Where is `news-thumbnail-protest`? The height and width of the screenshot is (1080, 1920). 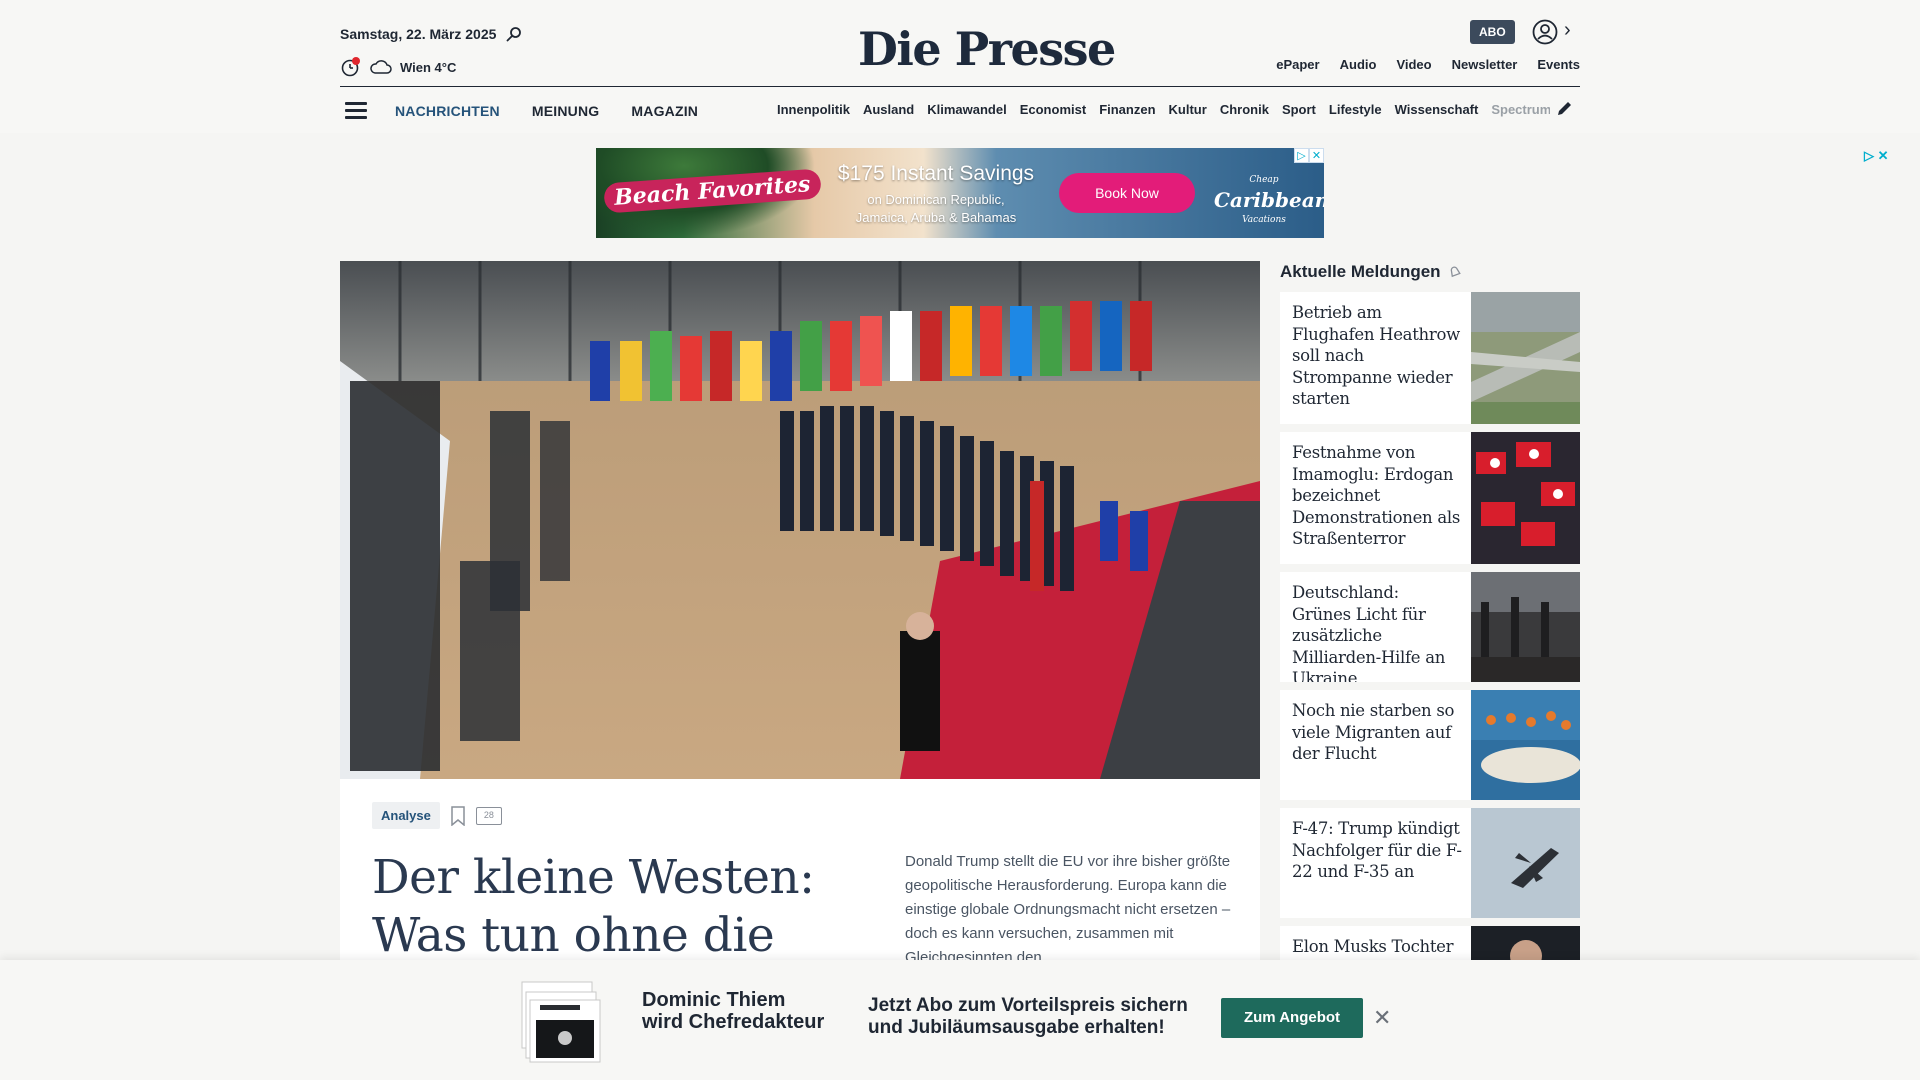
news-thumbnail-protest is located at coordinates (1525, 498).